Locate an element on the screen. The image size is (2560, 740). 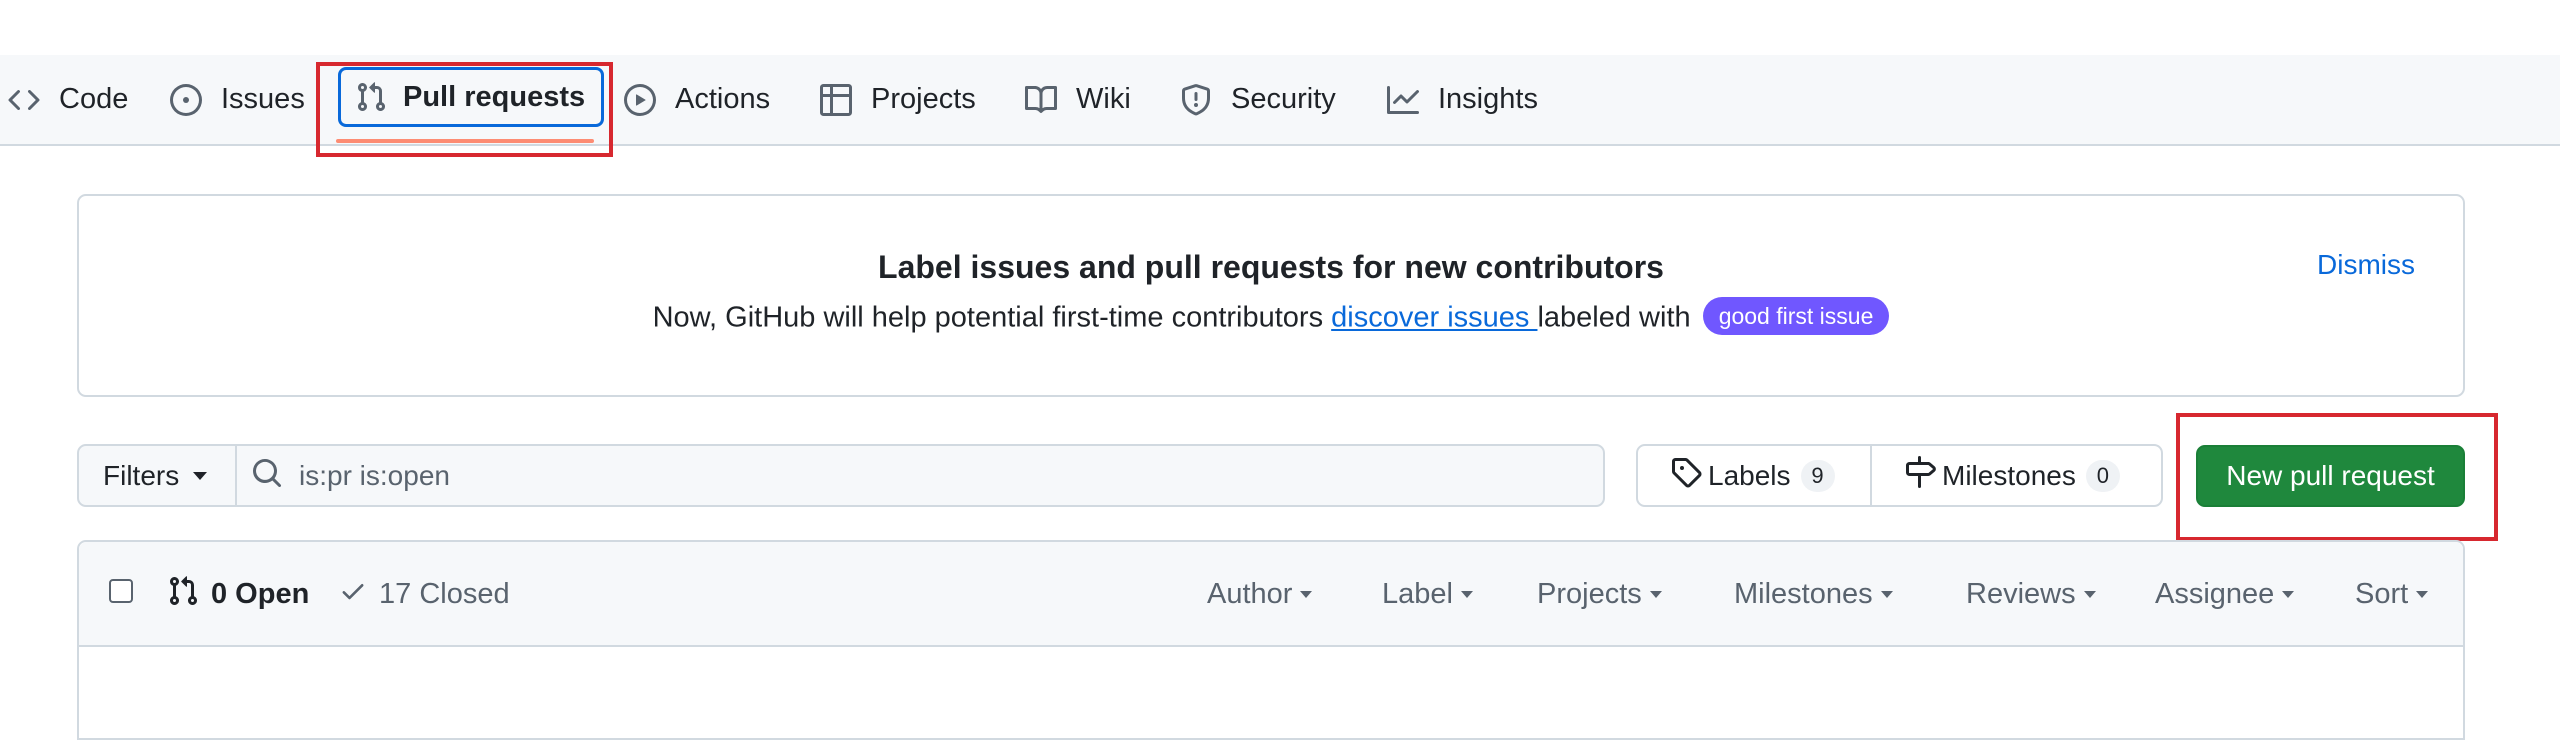
check-icon is located at coordinates (359, 595).